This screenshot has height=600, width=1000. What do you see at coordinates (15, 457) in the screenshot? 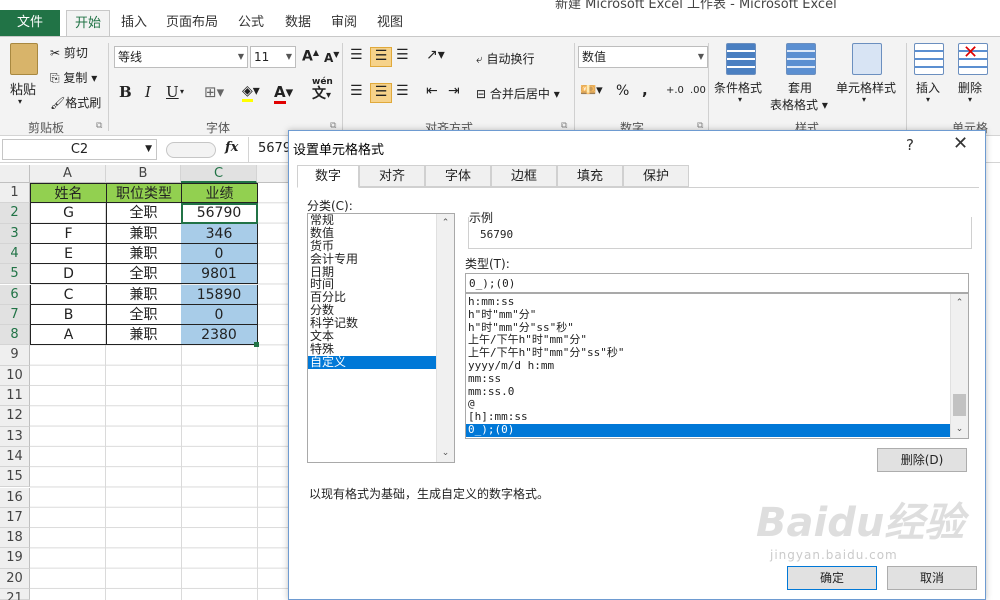
I see `row-header: 14` at bounding box center [15, 457].